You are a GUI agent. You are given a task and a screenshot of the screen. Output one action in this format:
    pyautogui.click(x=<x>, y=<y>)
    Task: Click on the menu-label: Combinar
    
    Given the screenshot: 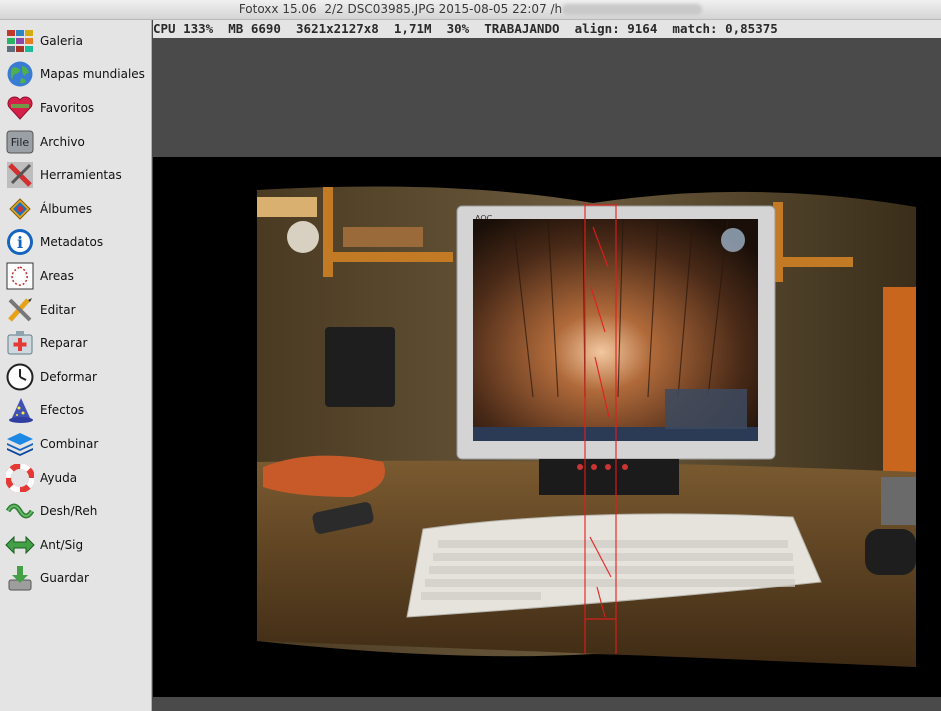 What is the action you would take?
    pyautogui.click(x=69, y=443)
    